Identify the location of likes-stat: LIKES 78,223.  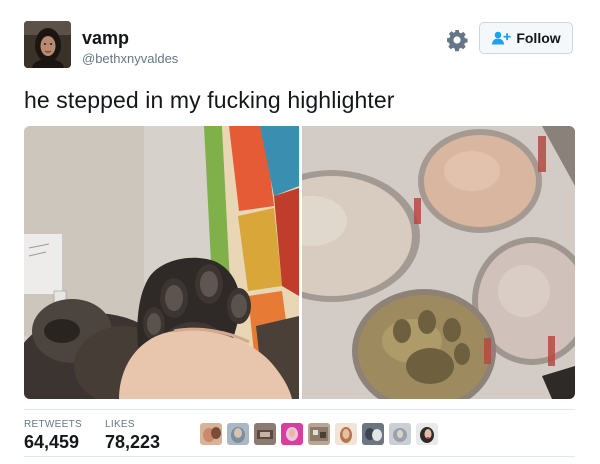
(132, 436).